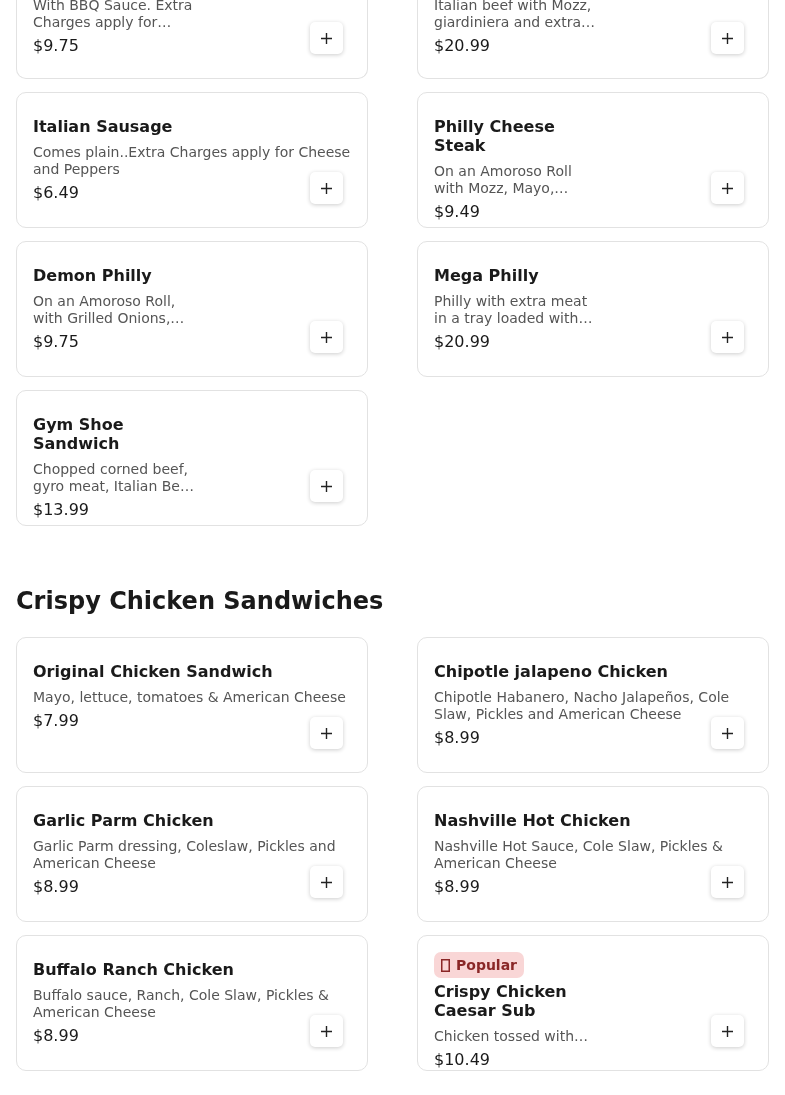  What do you see at coordinates (200, 601) in the screenshot?
I see `section-heading: Crispy Chicken Sandwiches` at bounding box center [200, 601].